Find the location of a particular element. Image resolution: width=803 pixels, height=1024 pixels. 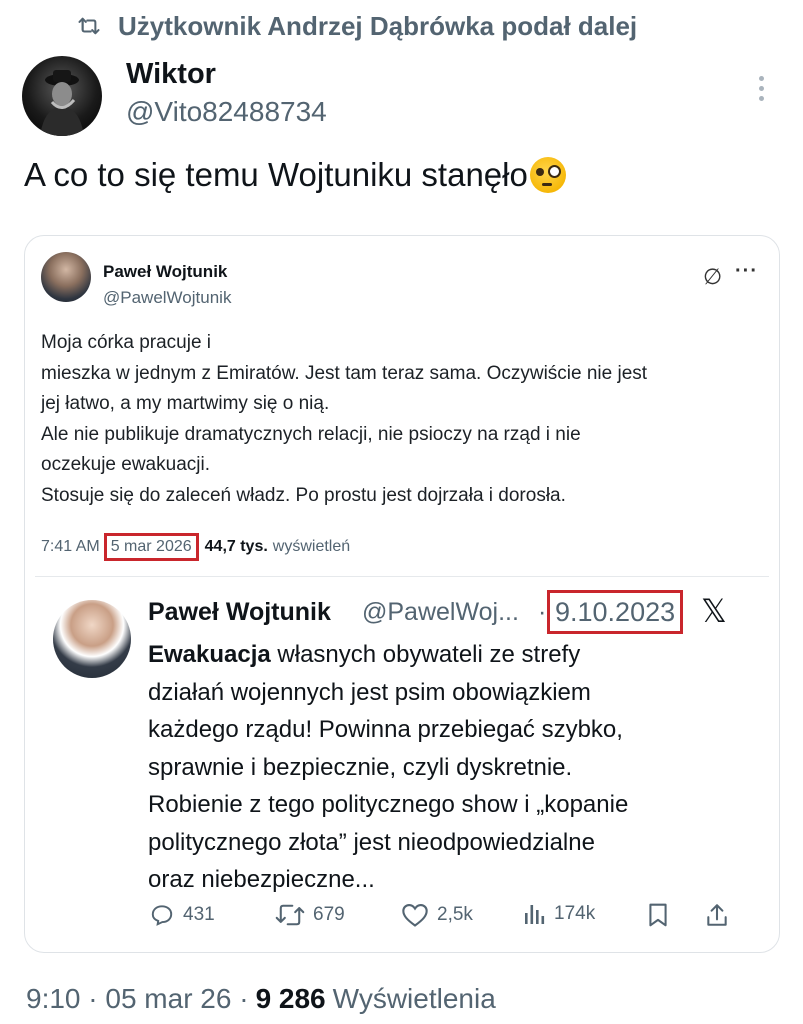

heart-icon is located at coordinates (415, 915).